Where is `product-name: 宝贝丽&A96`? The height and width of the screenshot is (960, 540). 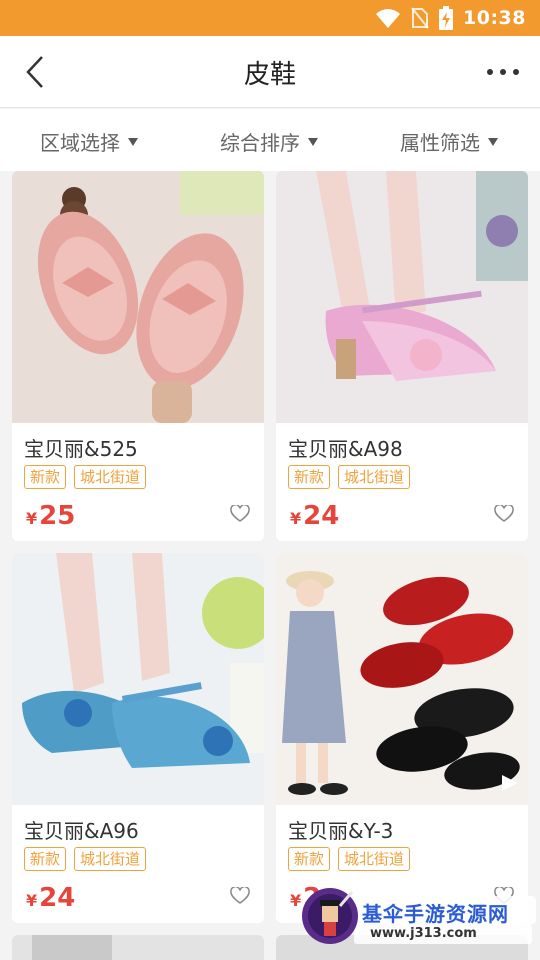 product-name: 宝贝丽&A96 is located at coordinates (81, 831).